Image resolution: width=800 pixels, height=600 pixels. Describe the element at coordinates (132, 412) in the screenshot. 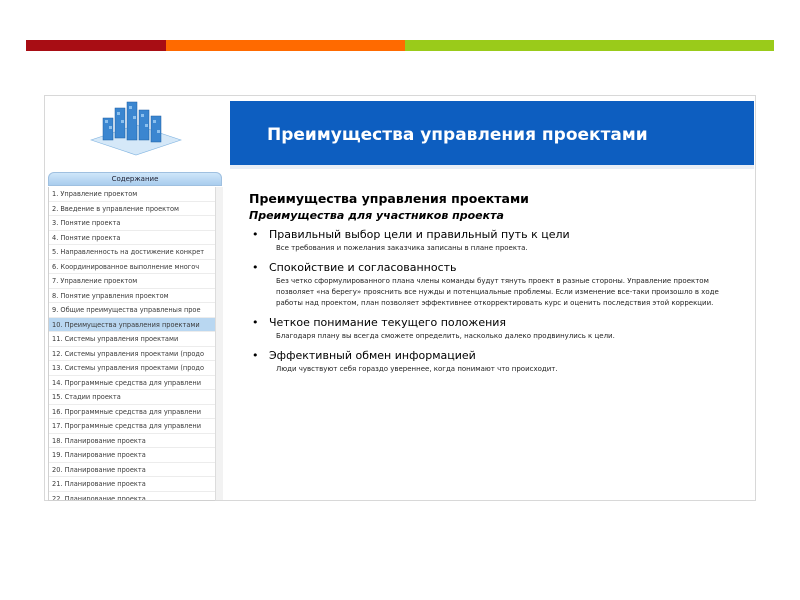

I see `toc-item: 16. Программные средства для управлени` at that location.